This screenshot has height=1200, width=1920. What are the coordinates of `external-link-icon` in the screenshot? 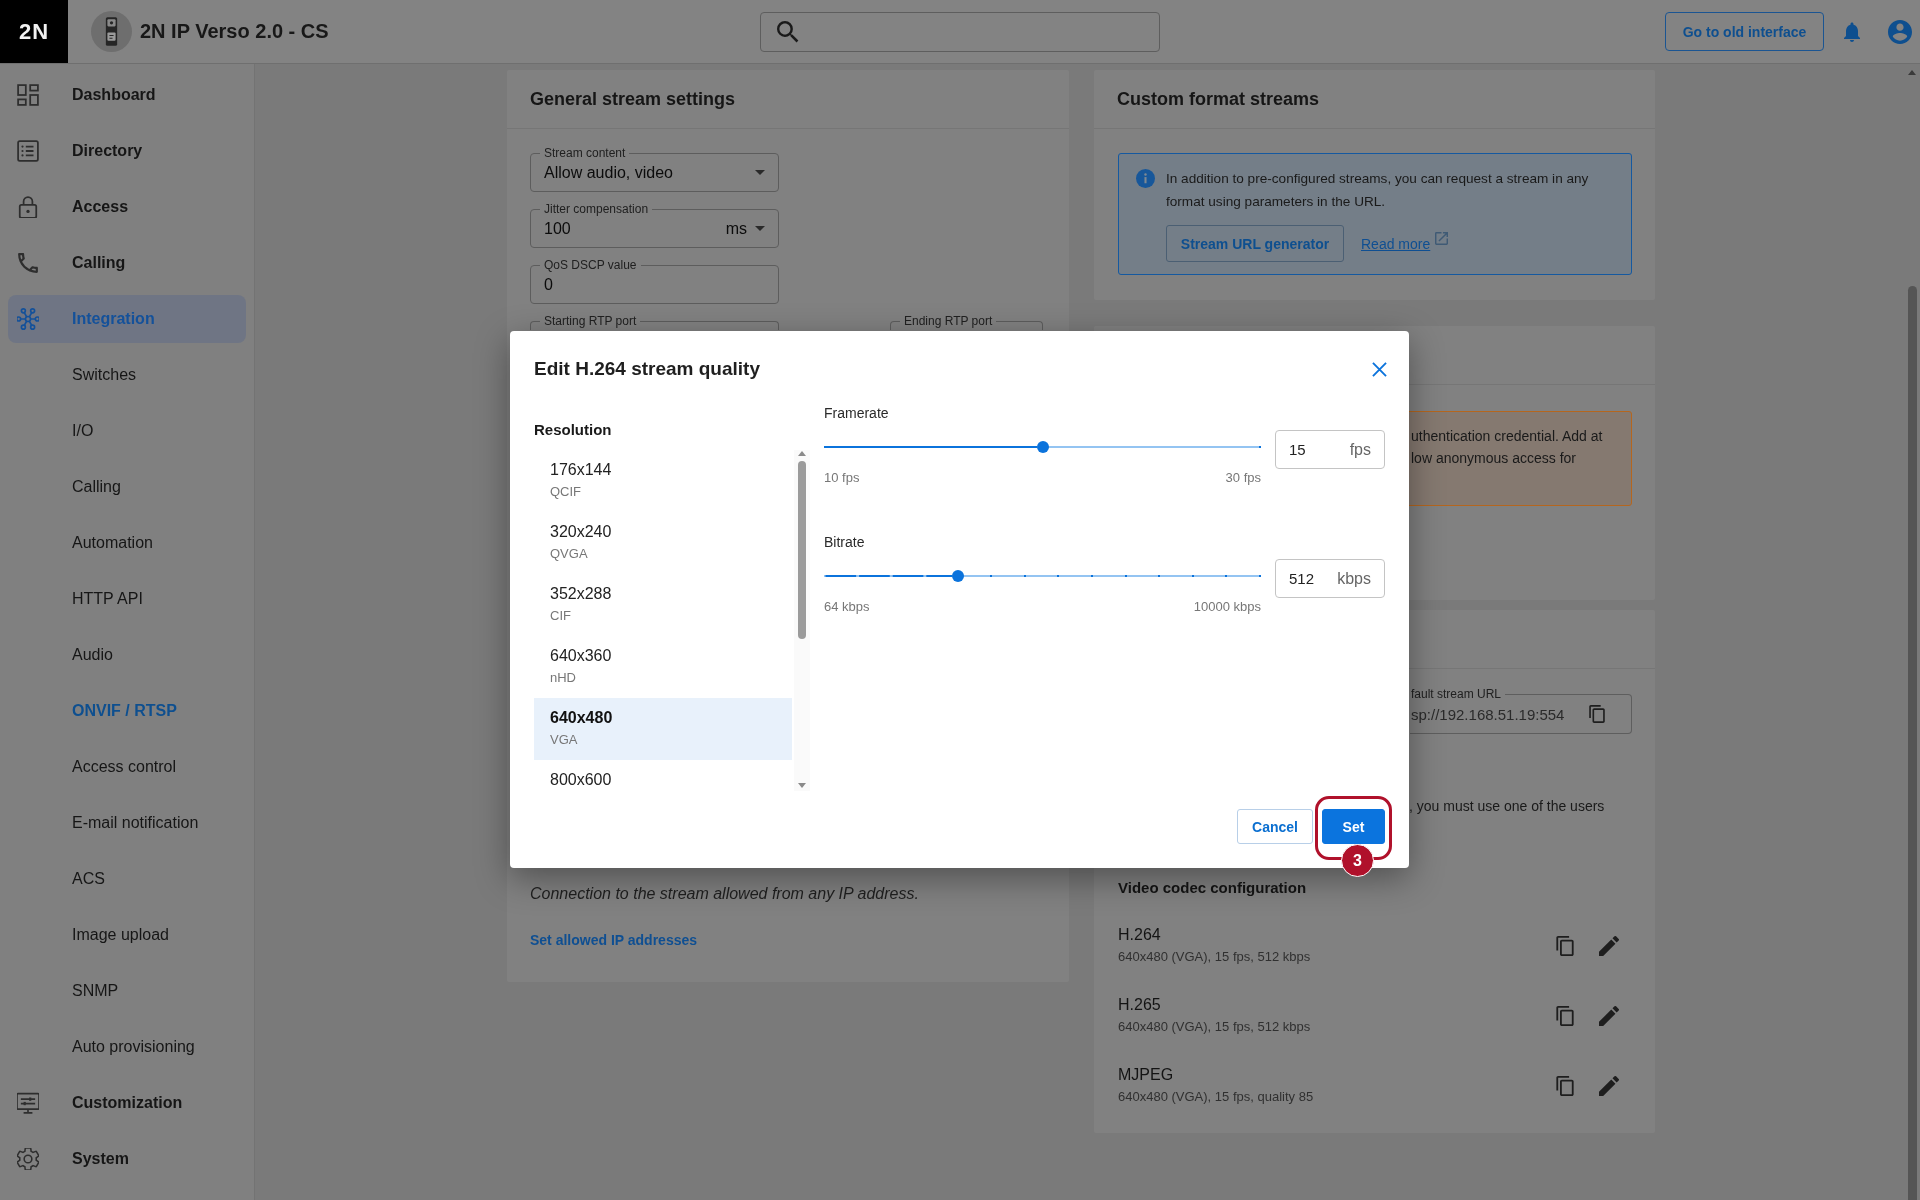 It's located at (1442, 238).